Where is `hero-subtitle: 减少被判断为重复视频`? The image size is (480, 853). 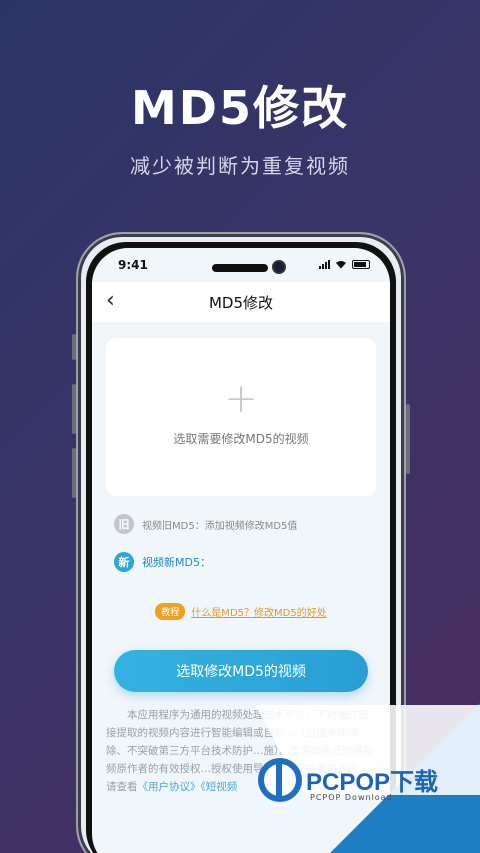 hero-subtitle: 减少被判断为重复视频 is located at coordinates (240, 166).